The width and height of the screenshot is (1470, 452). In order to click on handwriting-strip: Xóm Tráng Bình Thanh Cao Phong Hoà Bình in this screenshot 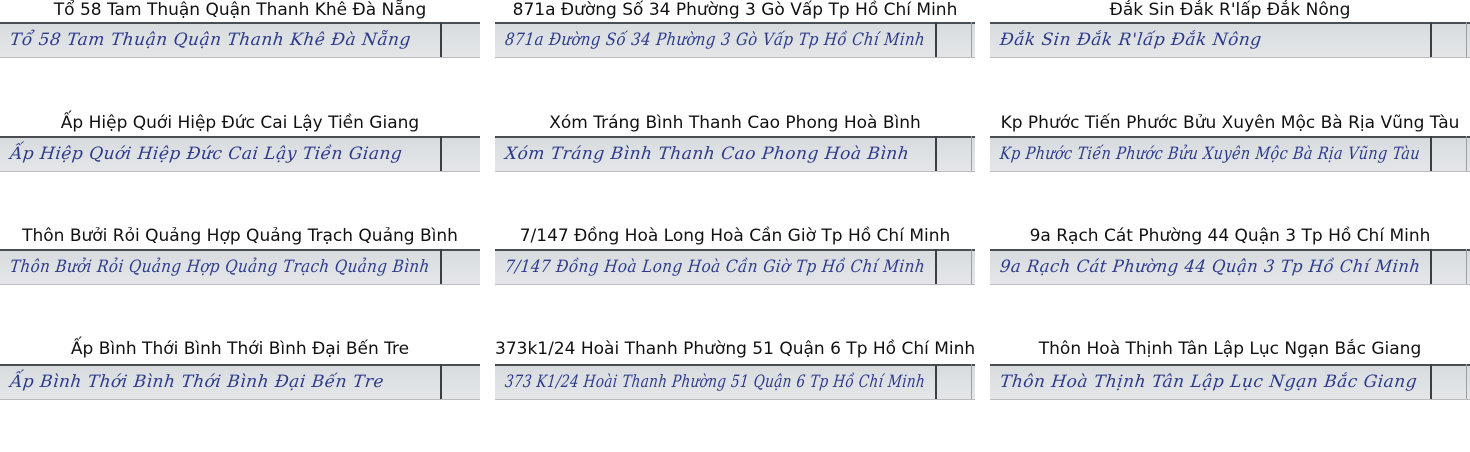, I will do `click(735, 154)`.